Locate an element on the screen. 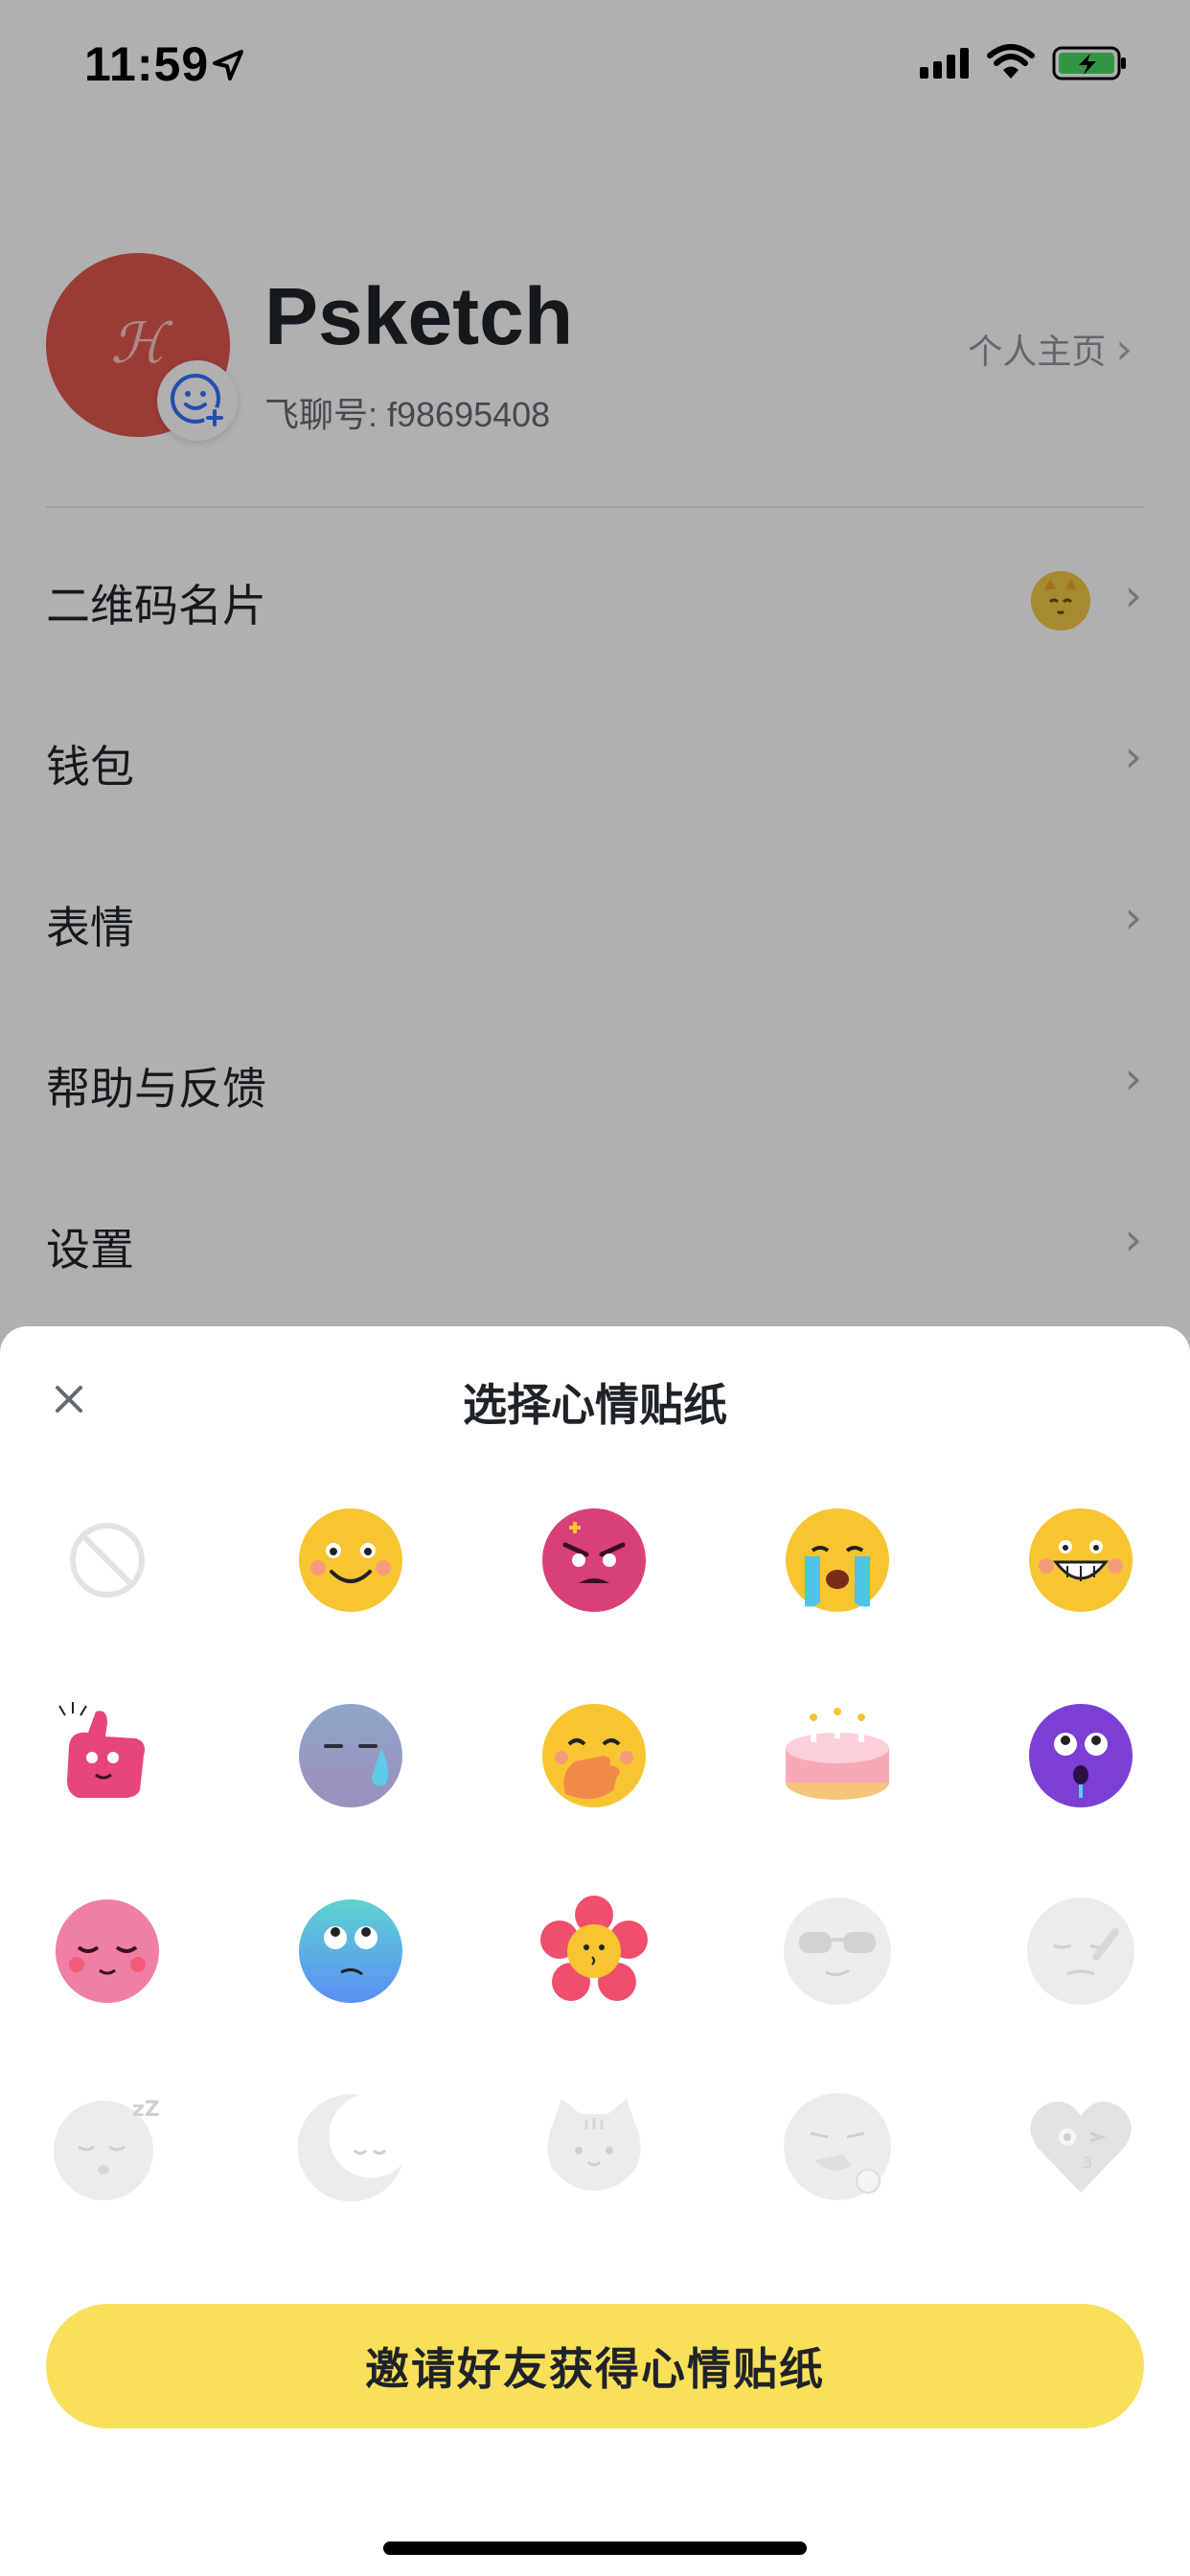 Image resolution: width=1190 pixels, height=2576 pixels. hand-over-mouth-sticker-icon is located at coordinates (594, 1755).